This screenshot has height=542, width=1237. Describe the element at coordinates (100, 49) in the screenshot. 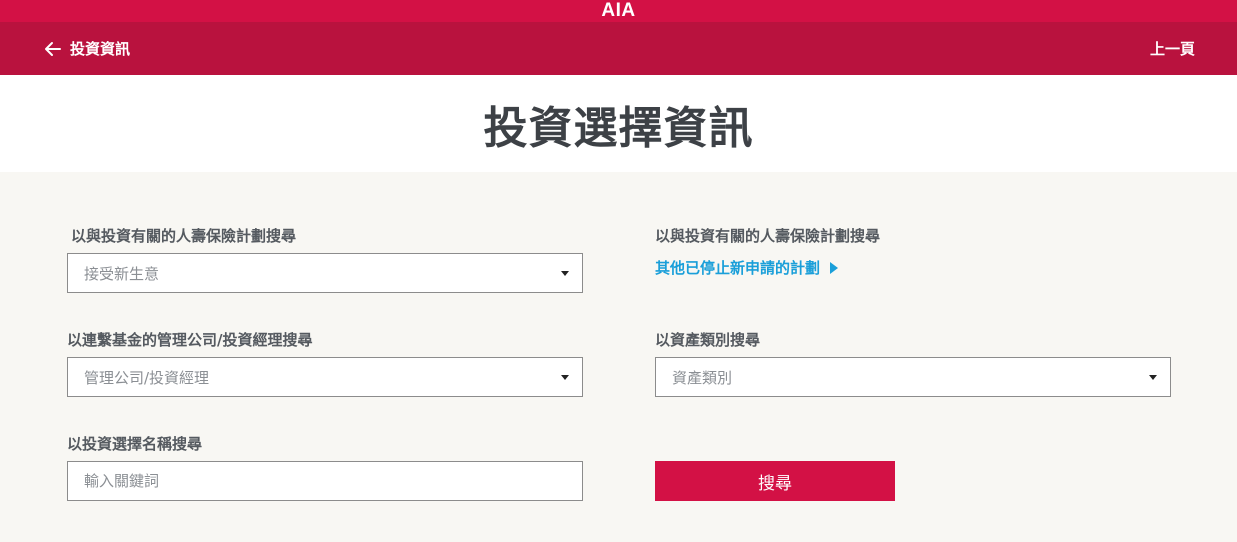

I see `back-link-label: 投資資訊` at that location.